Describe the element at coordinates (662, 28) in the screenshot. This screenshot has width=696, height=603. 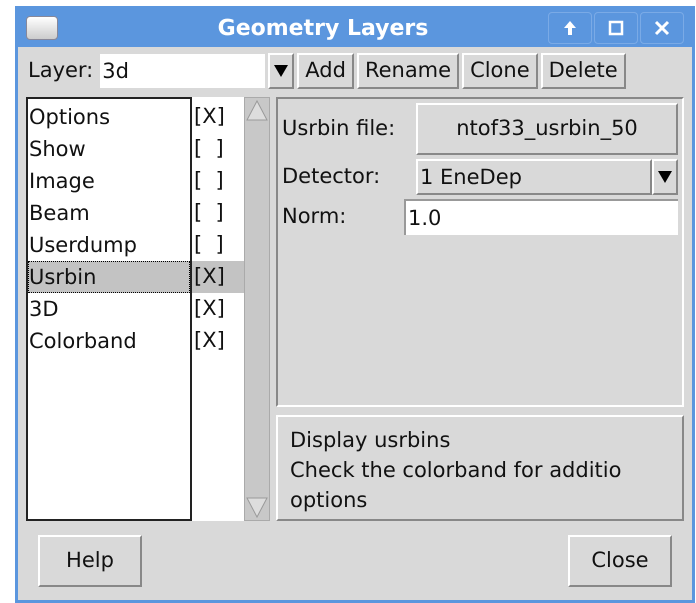
I see `close-icon` at that location.